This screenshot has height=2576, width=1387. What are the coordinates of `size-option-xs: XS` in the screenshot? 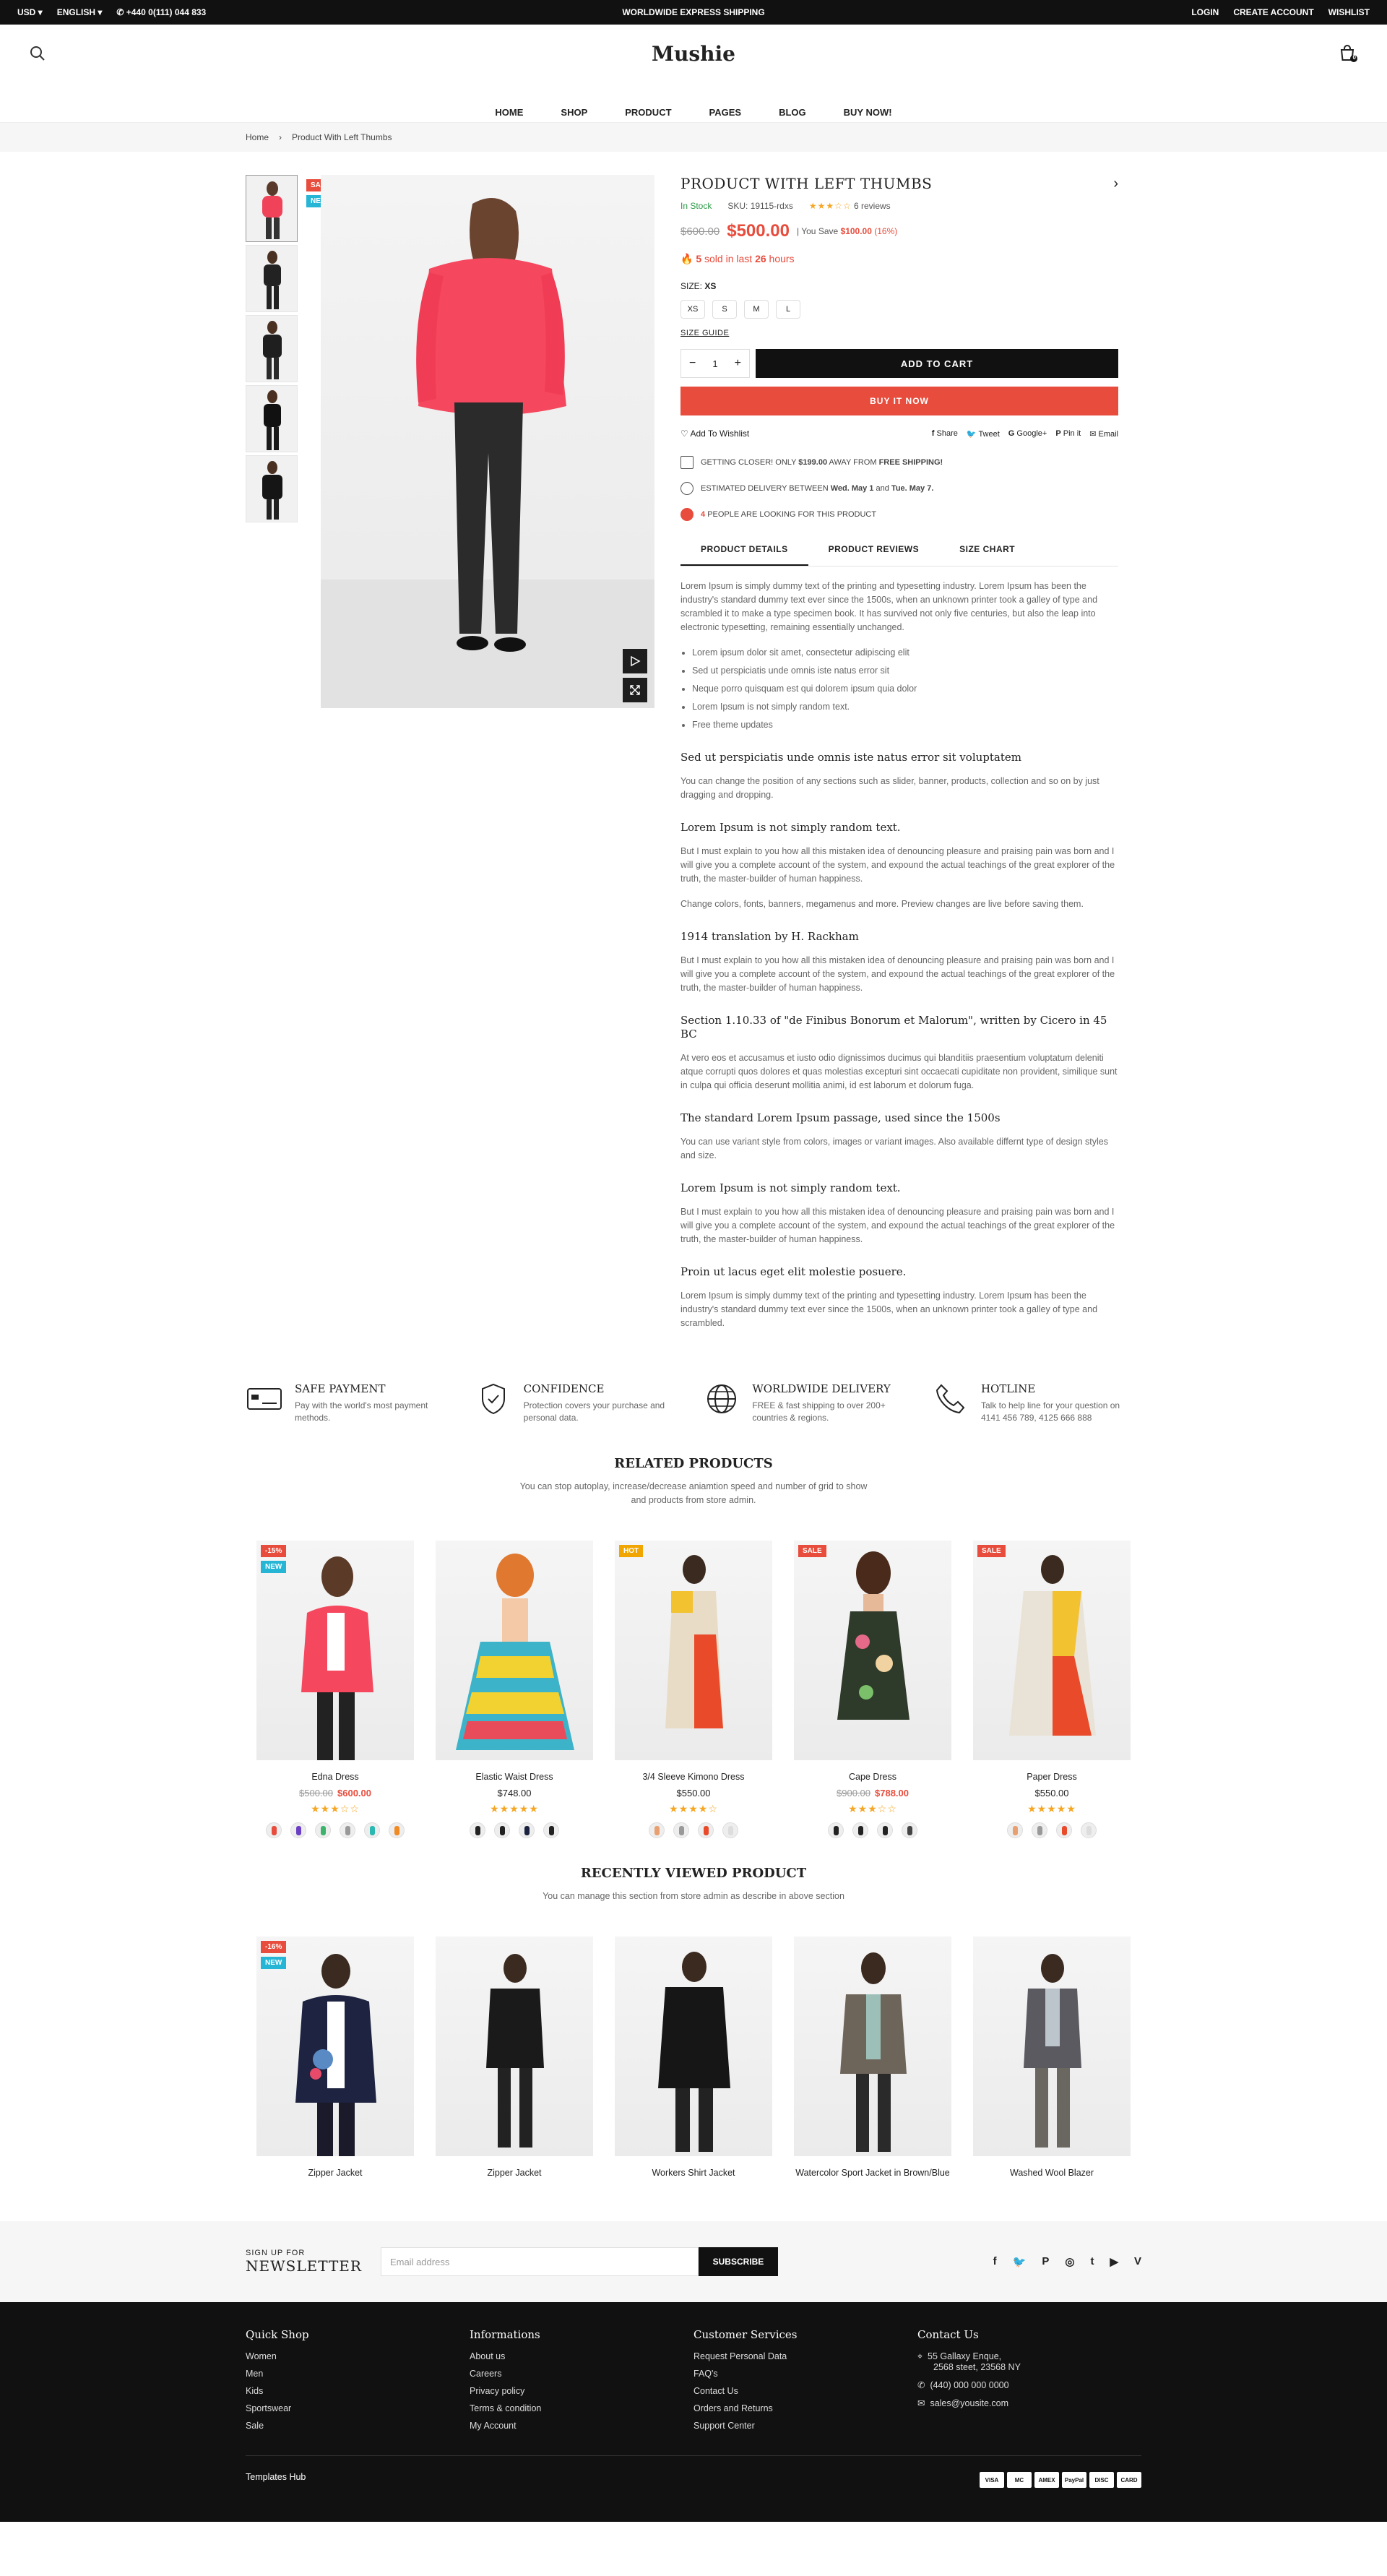 It's located at (692, 309).